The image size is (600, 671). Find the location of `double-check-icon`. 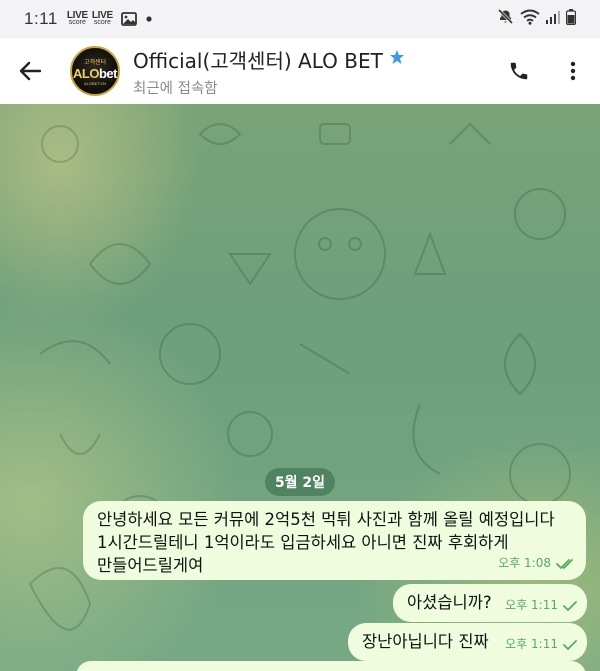

double-check-icon is located at coordinates (564, 563).